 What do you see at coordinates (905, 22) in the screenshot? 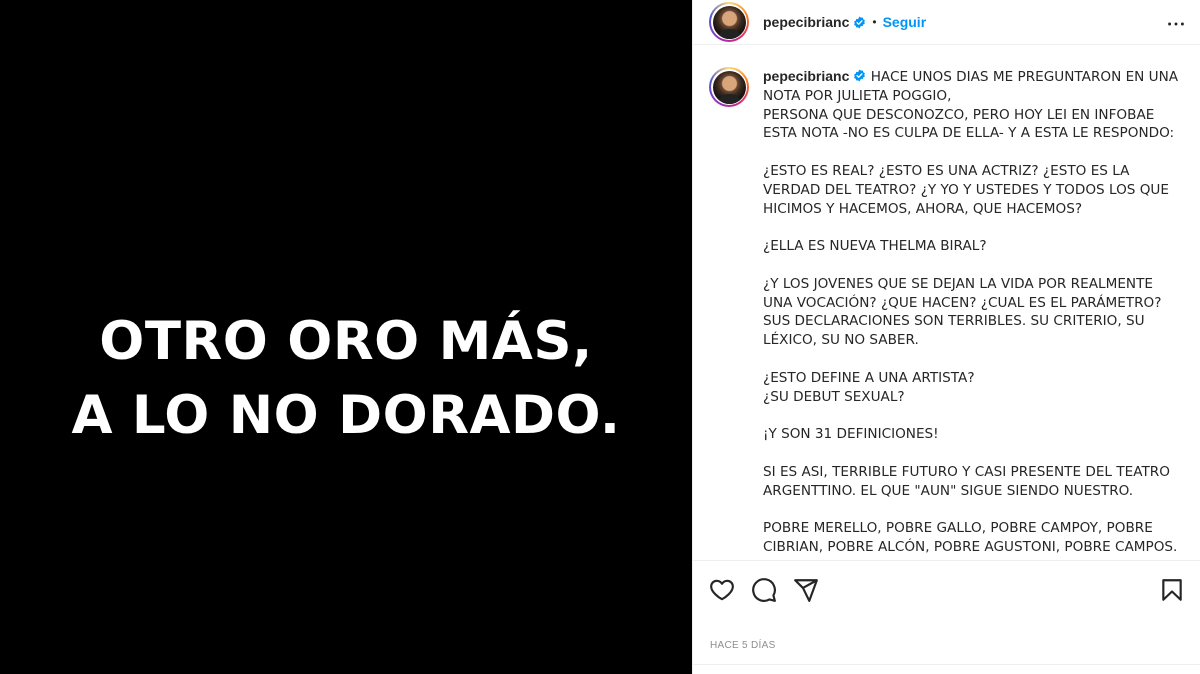
I see `follow-button: Seguir` at bounding box center [905, 22].